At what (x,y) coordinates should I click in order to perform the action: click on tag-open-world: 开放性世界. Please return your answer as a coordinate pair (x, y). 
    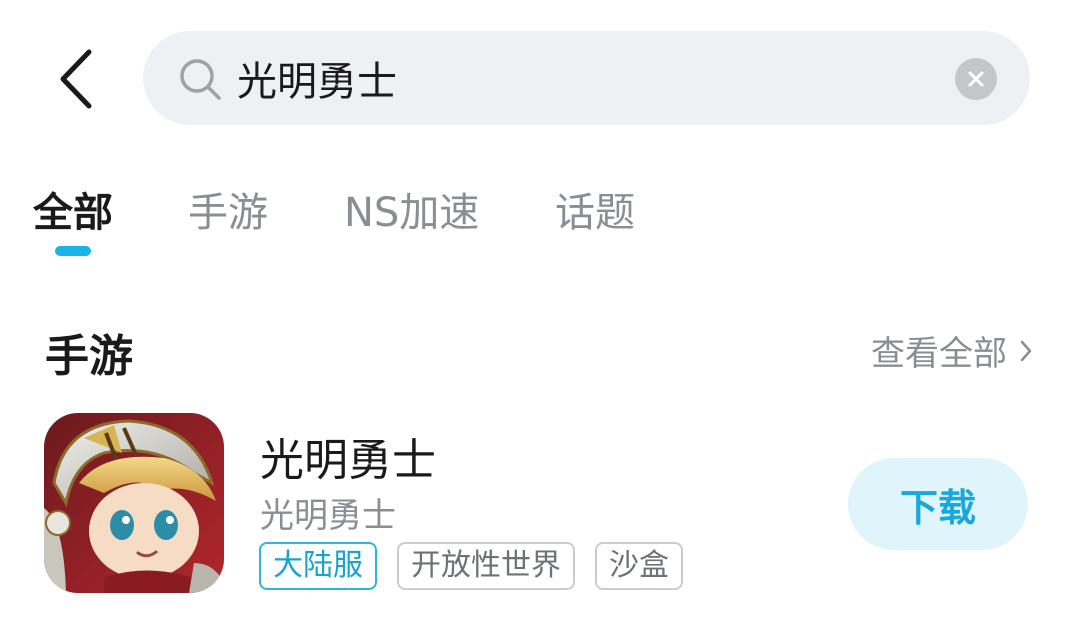
    Looking at the image, I should click on (486, 566).